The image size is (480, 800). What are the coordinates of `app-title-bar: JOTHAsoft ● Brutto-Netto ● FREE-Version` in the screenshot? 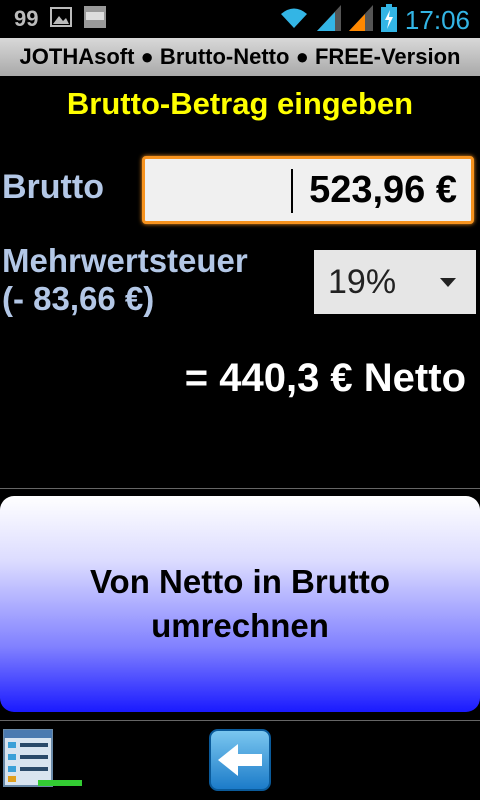 It's located at (240, 57).